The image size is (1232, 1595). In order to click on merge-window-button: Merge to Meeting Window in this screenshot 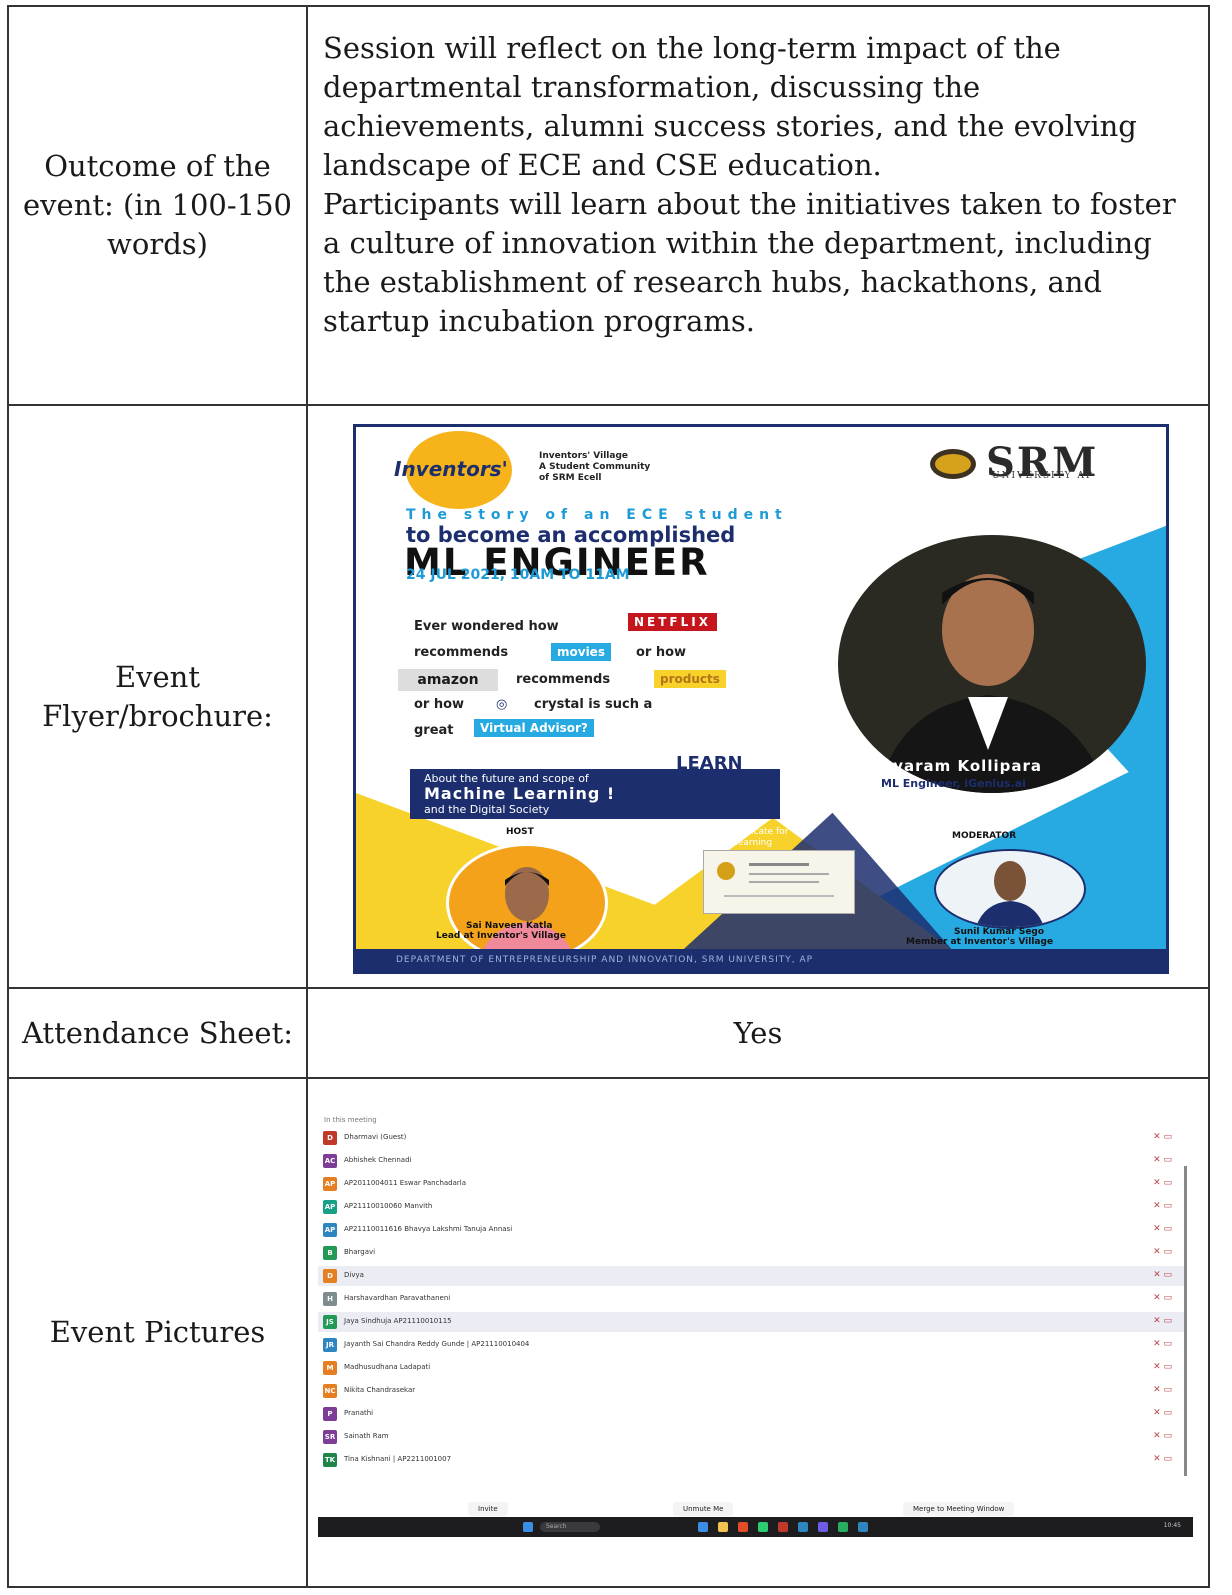, I will do `click(959, 1509)`.